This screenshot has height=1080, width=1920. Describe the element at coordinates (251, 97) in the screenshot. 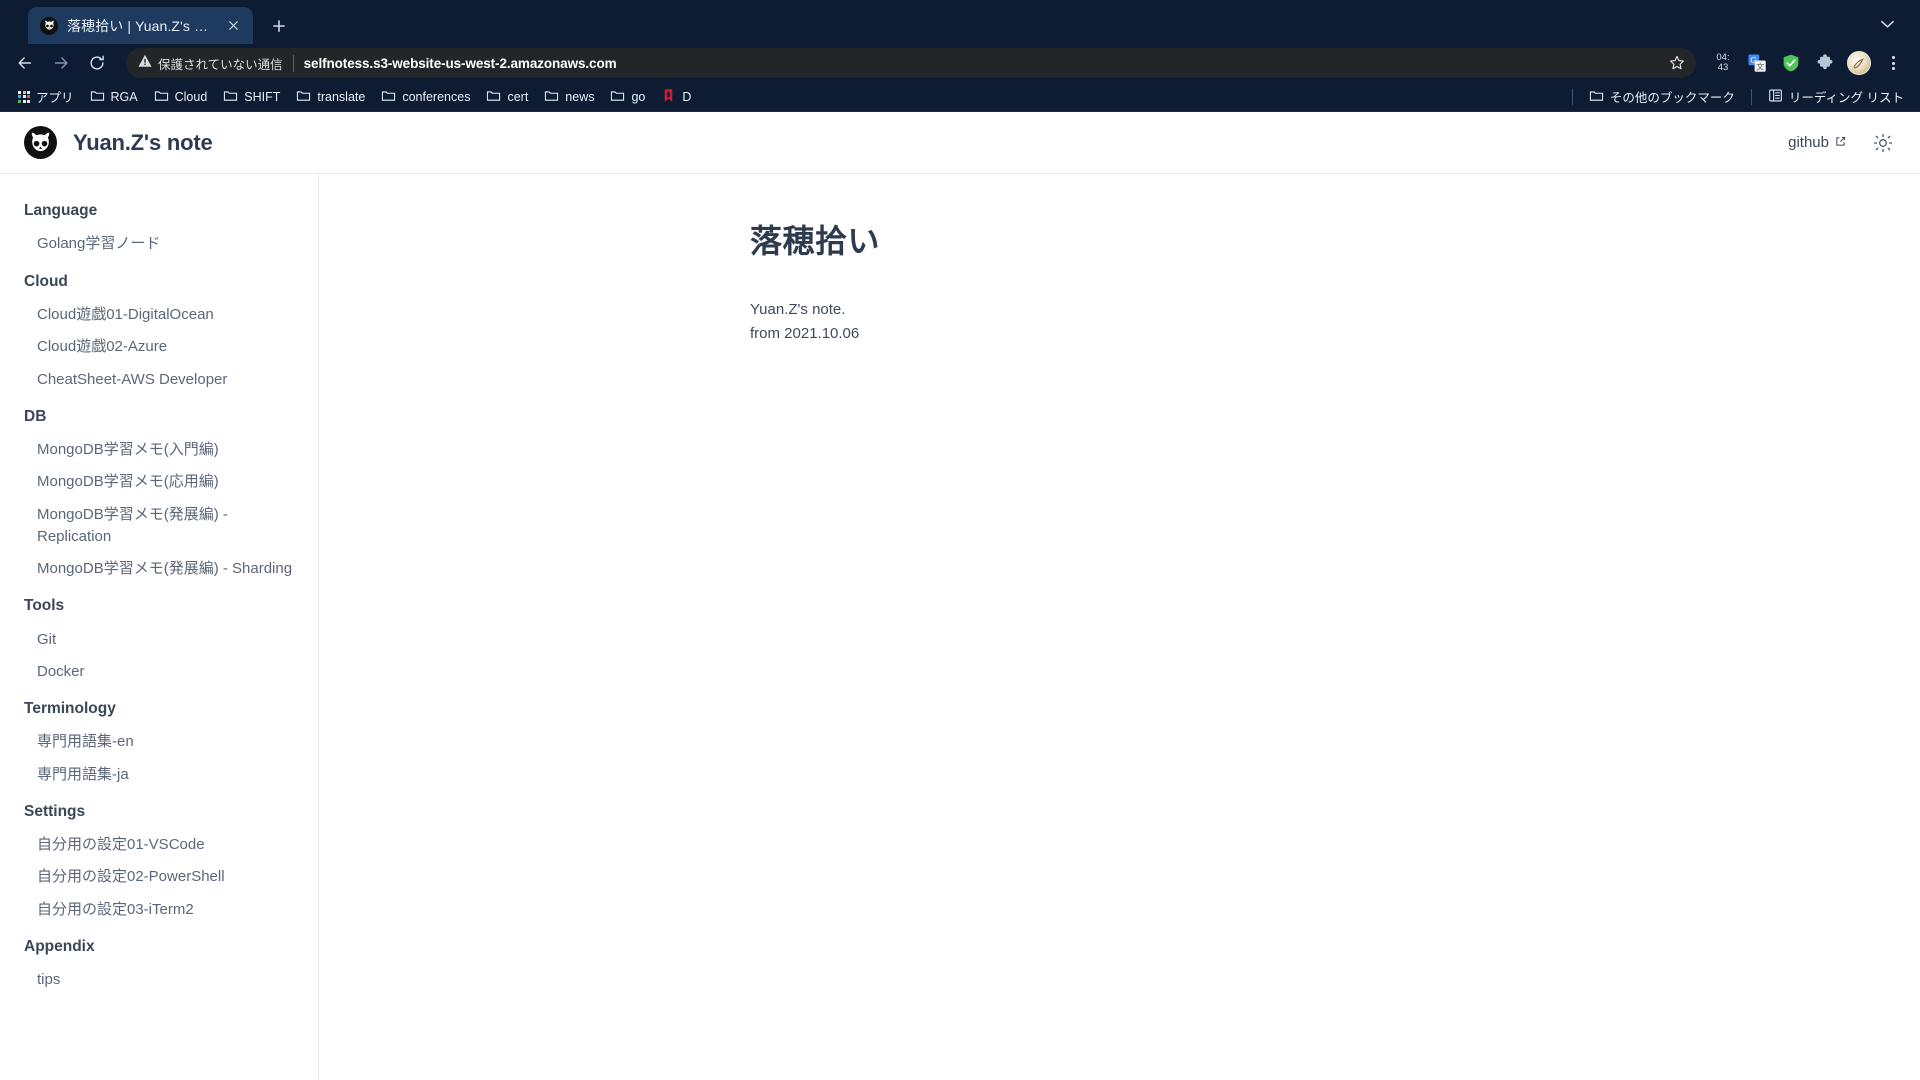

I see `bookmark-shift: SHIFT` at that location.